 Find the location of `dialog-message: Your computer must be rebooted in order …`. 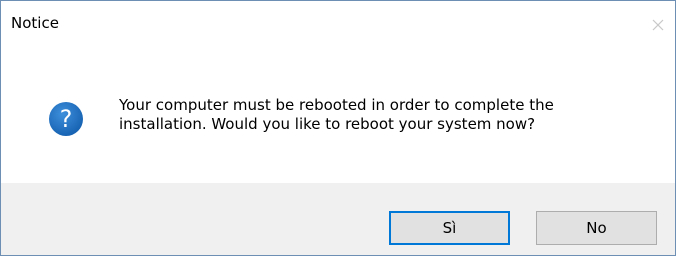

dialog-message: Your computer must be rebooted in order … is located at coordinates (389, 115).